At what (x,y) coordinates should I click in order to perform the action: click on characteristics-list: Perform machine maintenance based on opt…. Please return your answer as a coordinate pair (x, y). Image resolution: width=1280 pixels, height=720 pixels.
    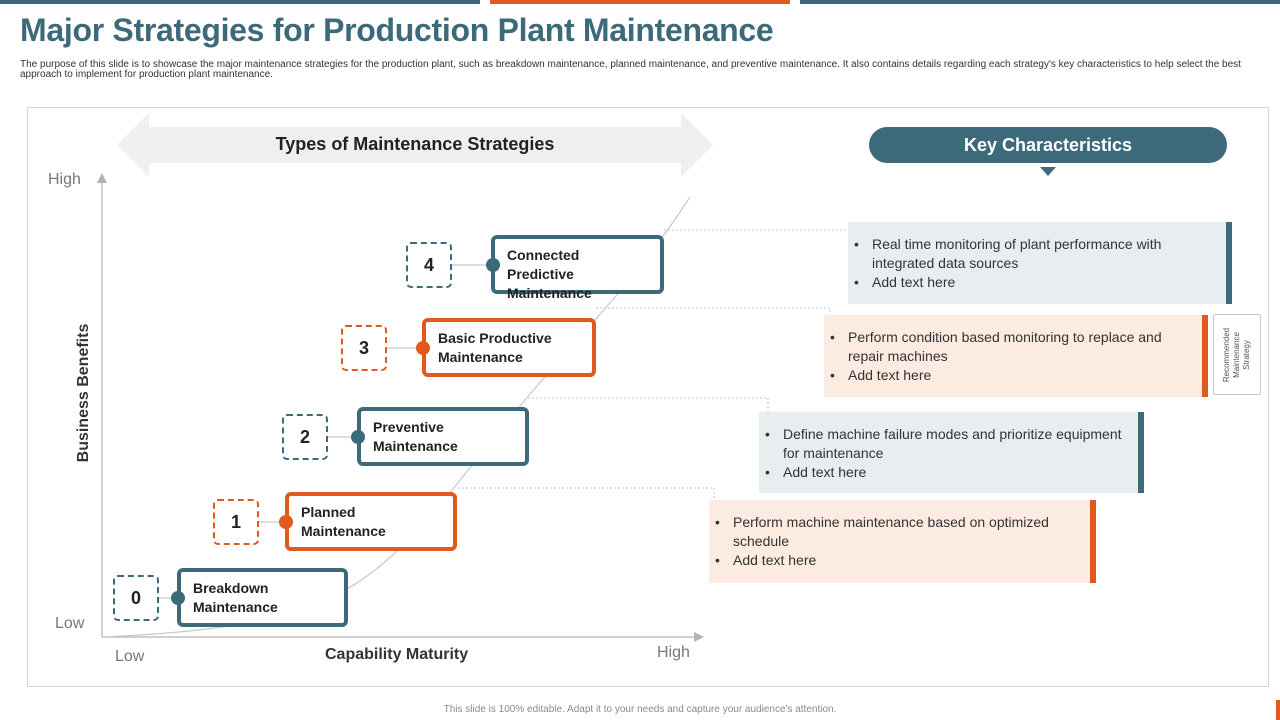
    Looking at the image, I should click on (899, 541).